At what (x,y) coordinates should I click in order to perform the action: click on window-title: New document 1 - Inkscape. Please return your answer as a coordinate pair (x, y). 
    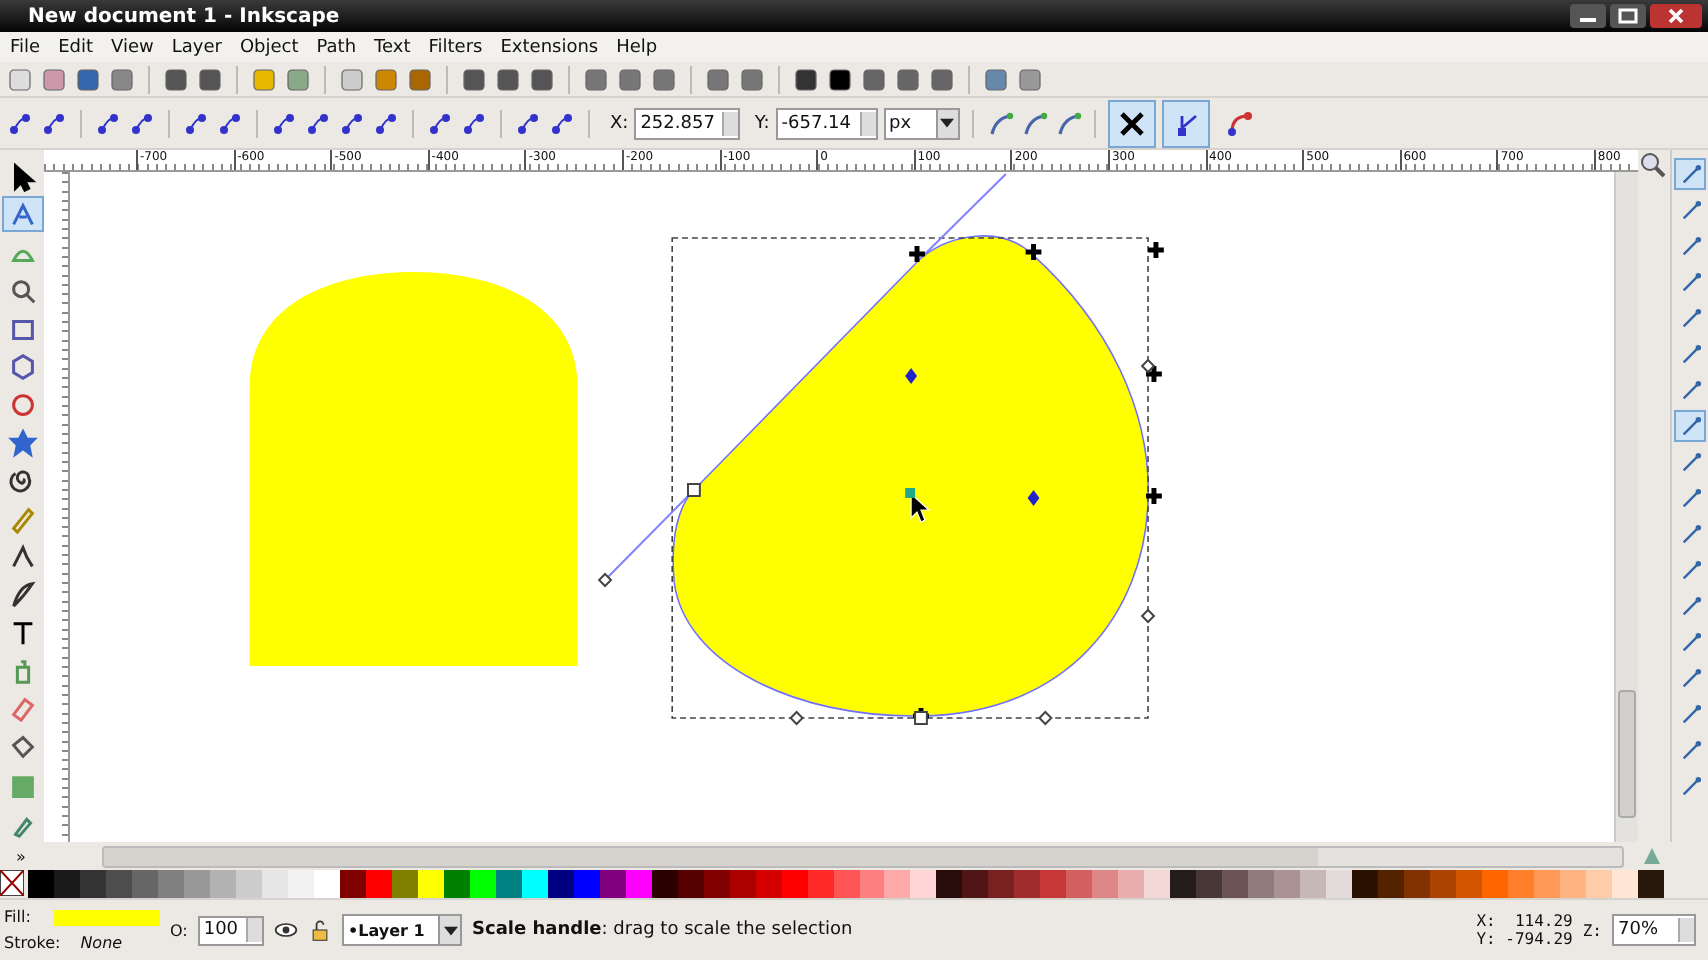
    Looking at the image, I should click on (185, 16).